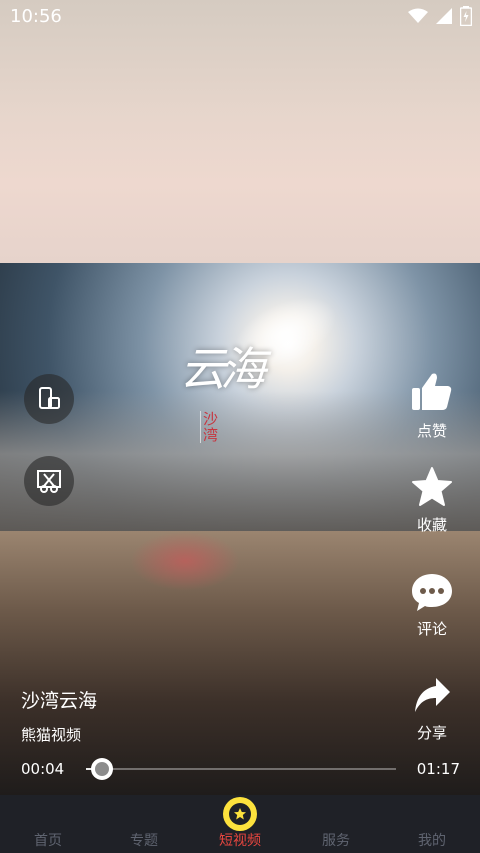  I want to click on share-icon, so click(432, 695).